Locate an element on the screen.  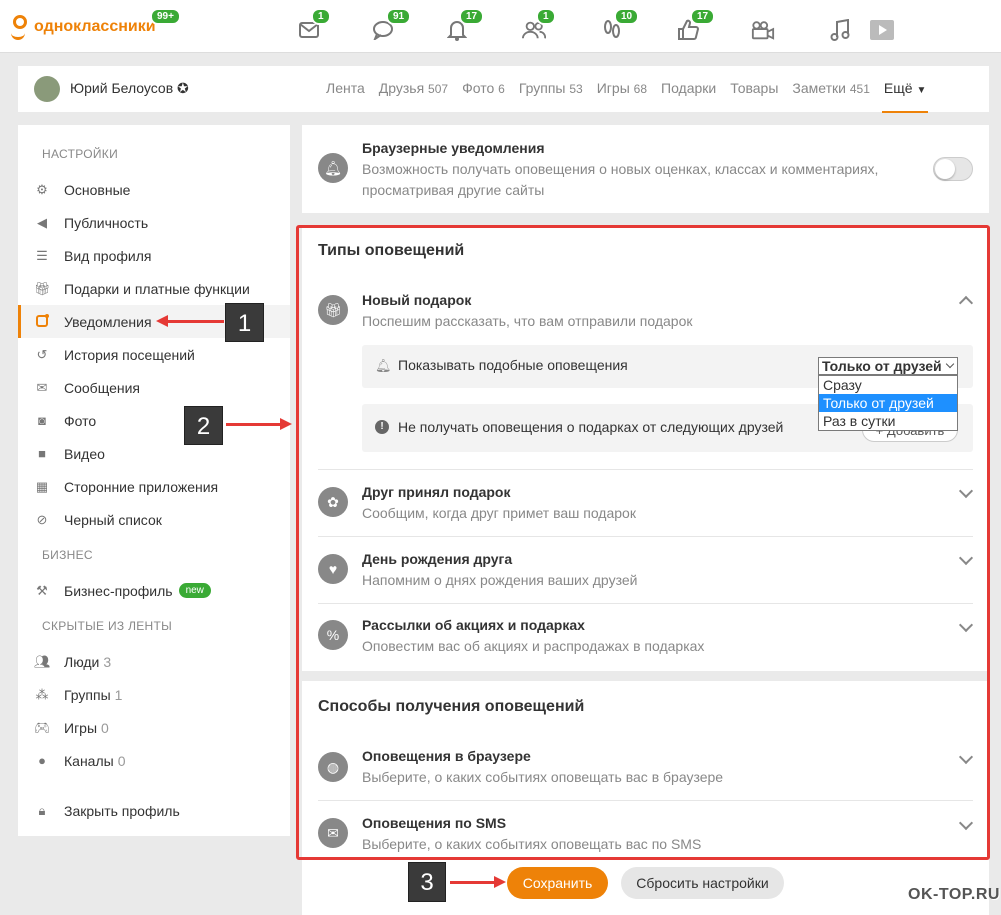
sidebar-item-blacklist: ⊘ Черный список is located at coordinates (154, 519).